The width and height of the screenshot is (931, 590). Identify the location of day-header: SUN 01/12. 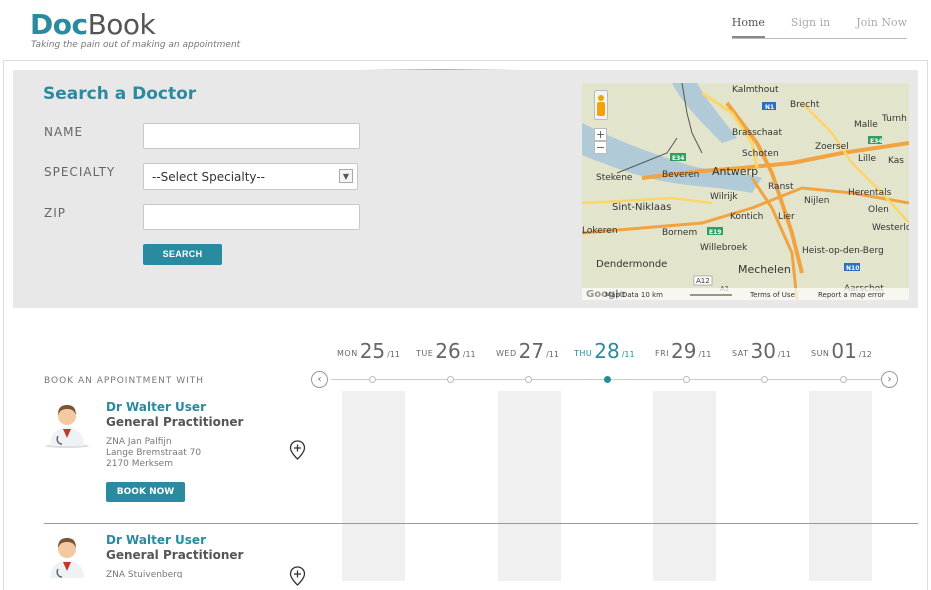
(841, 351).